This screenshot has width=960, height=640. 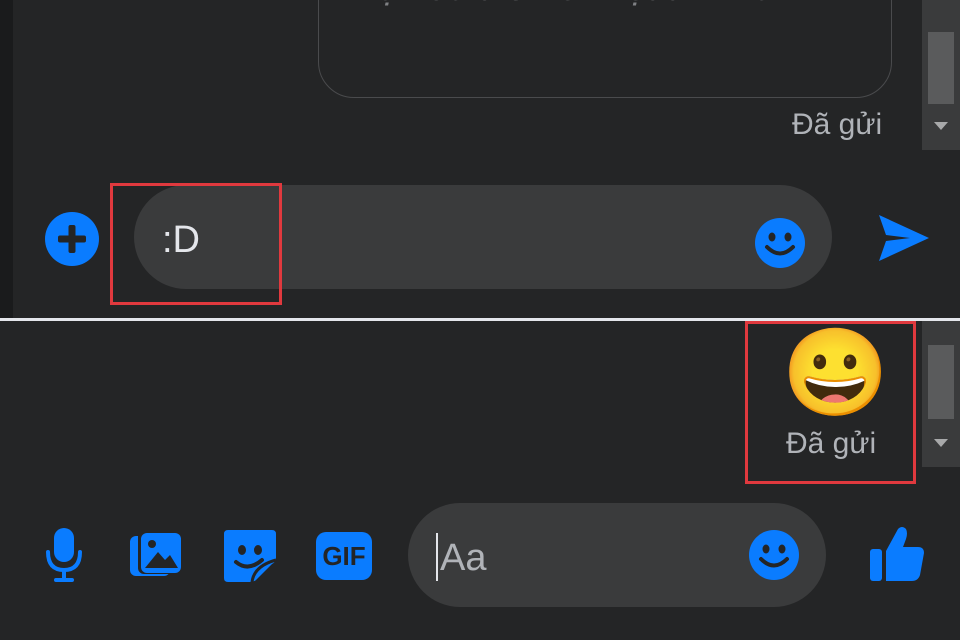 What do you see at coordinates (437, 557) in the screenshot?
I see `text-cursor` at bounding box center [437, 557].